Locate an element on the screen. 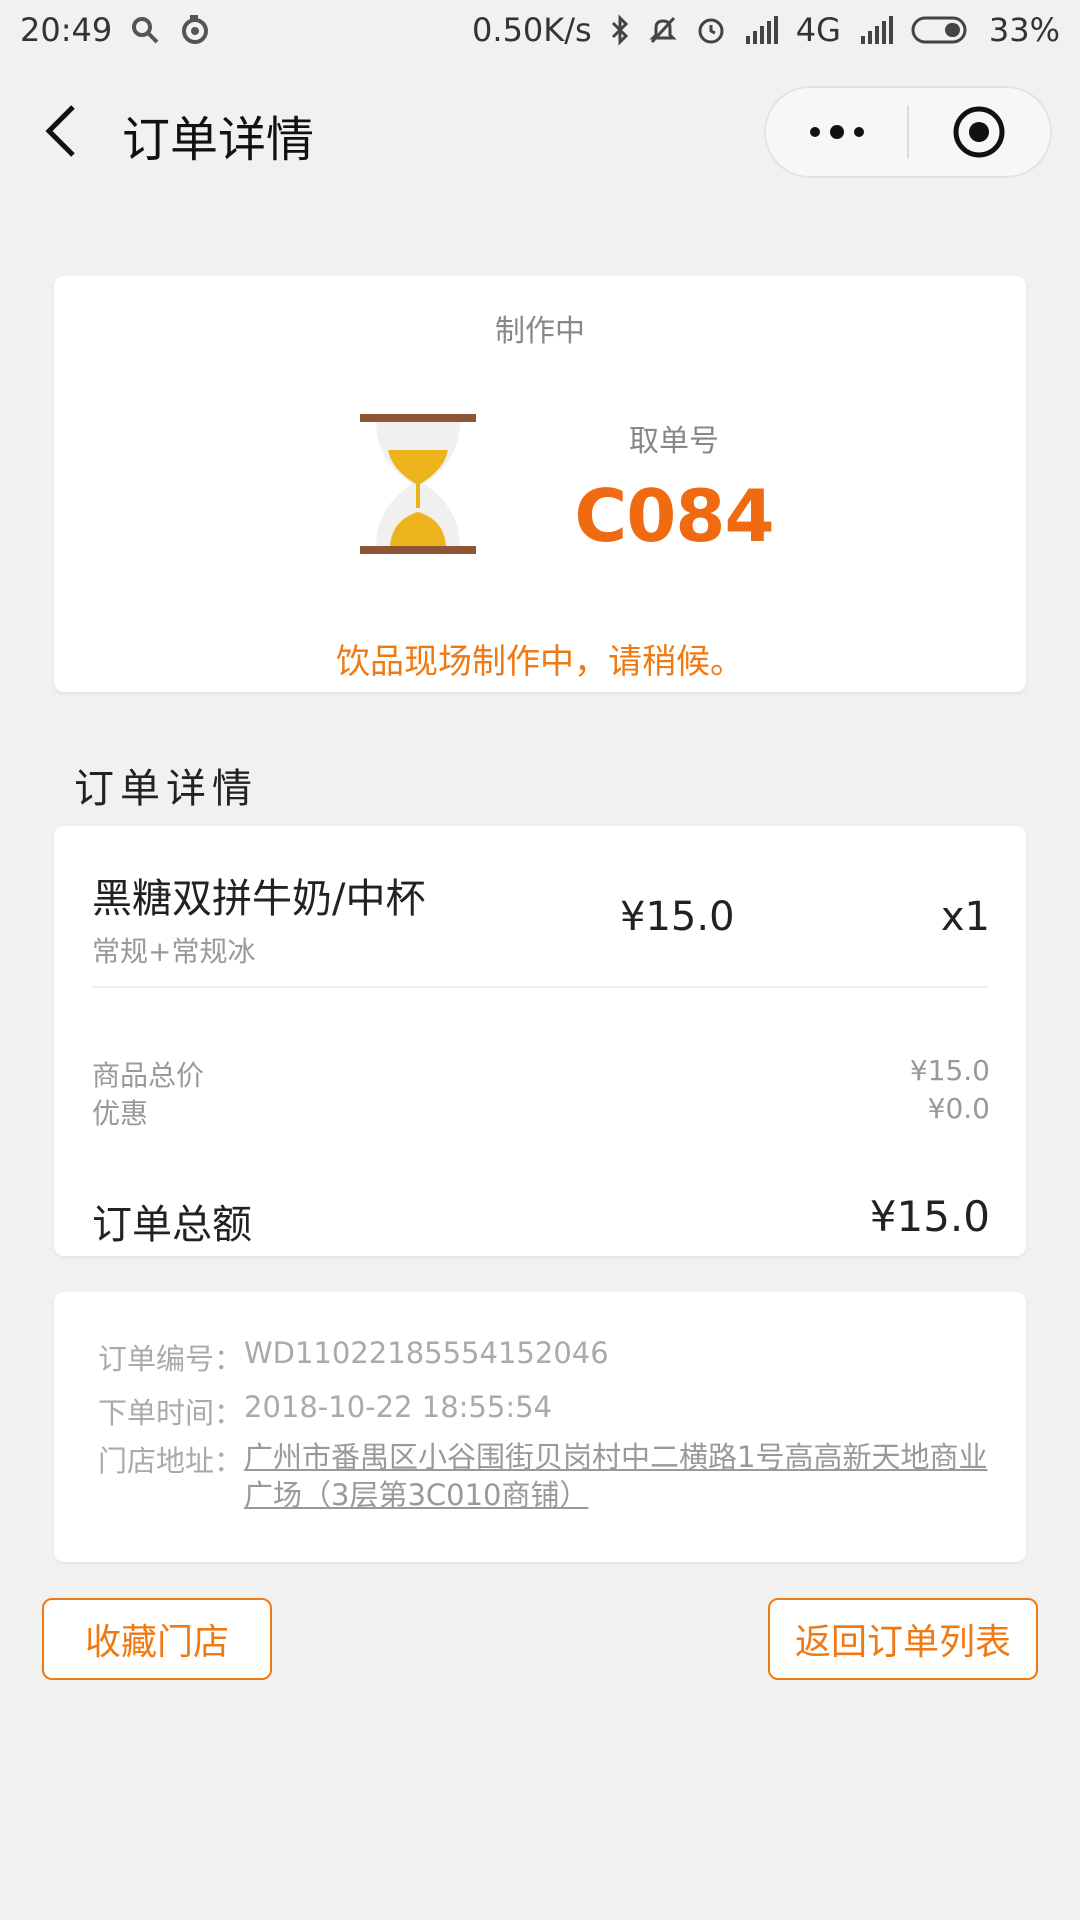 This screenshot has height=1920, width=1080. status-bar: 20:49 0.50K/s 4G 33% is located at coordinates (540, 30).